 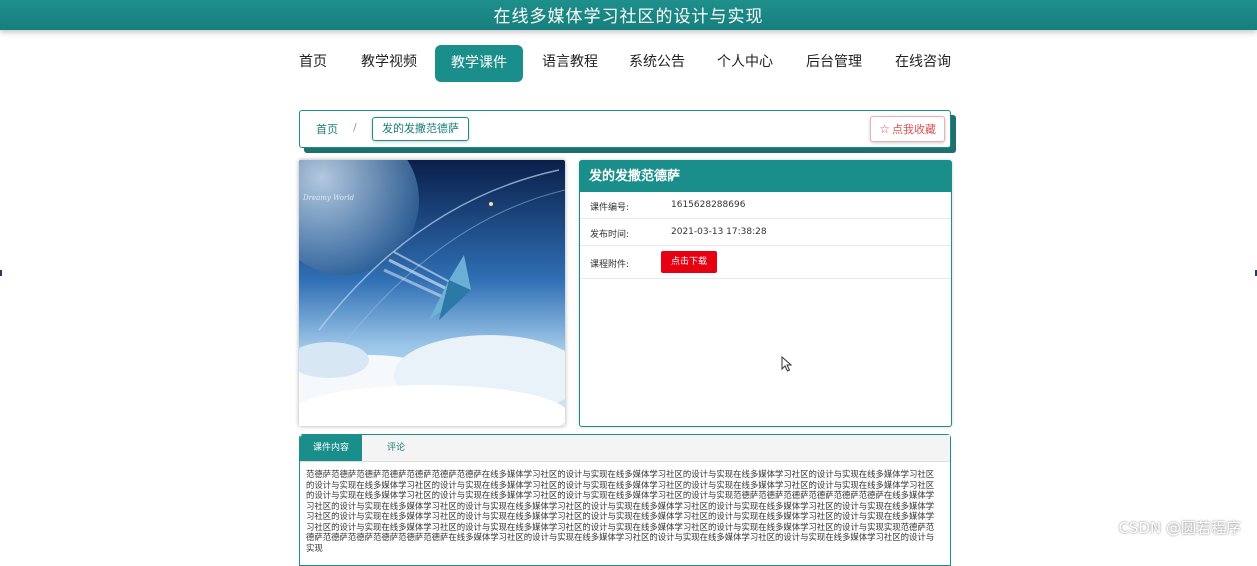 I want to click on nav-admin: 后台管理, so click(x=834, y=62).